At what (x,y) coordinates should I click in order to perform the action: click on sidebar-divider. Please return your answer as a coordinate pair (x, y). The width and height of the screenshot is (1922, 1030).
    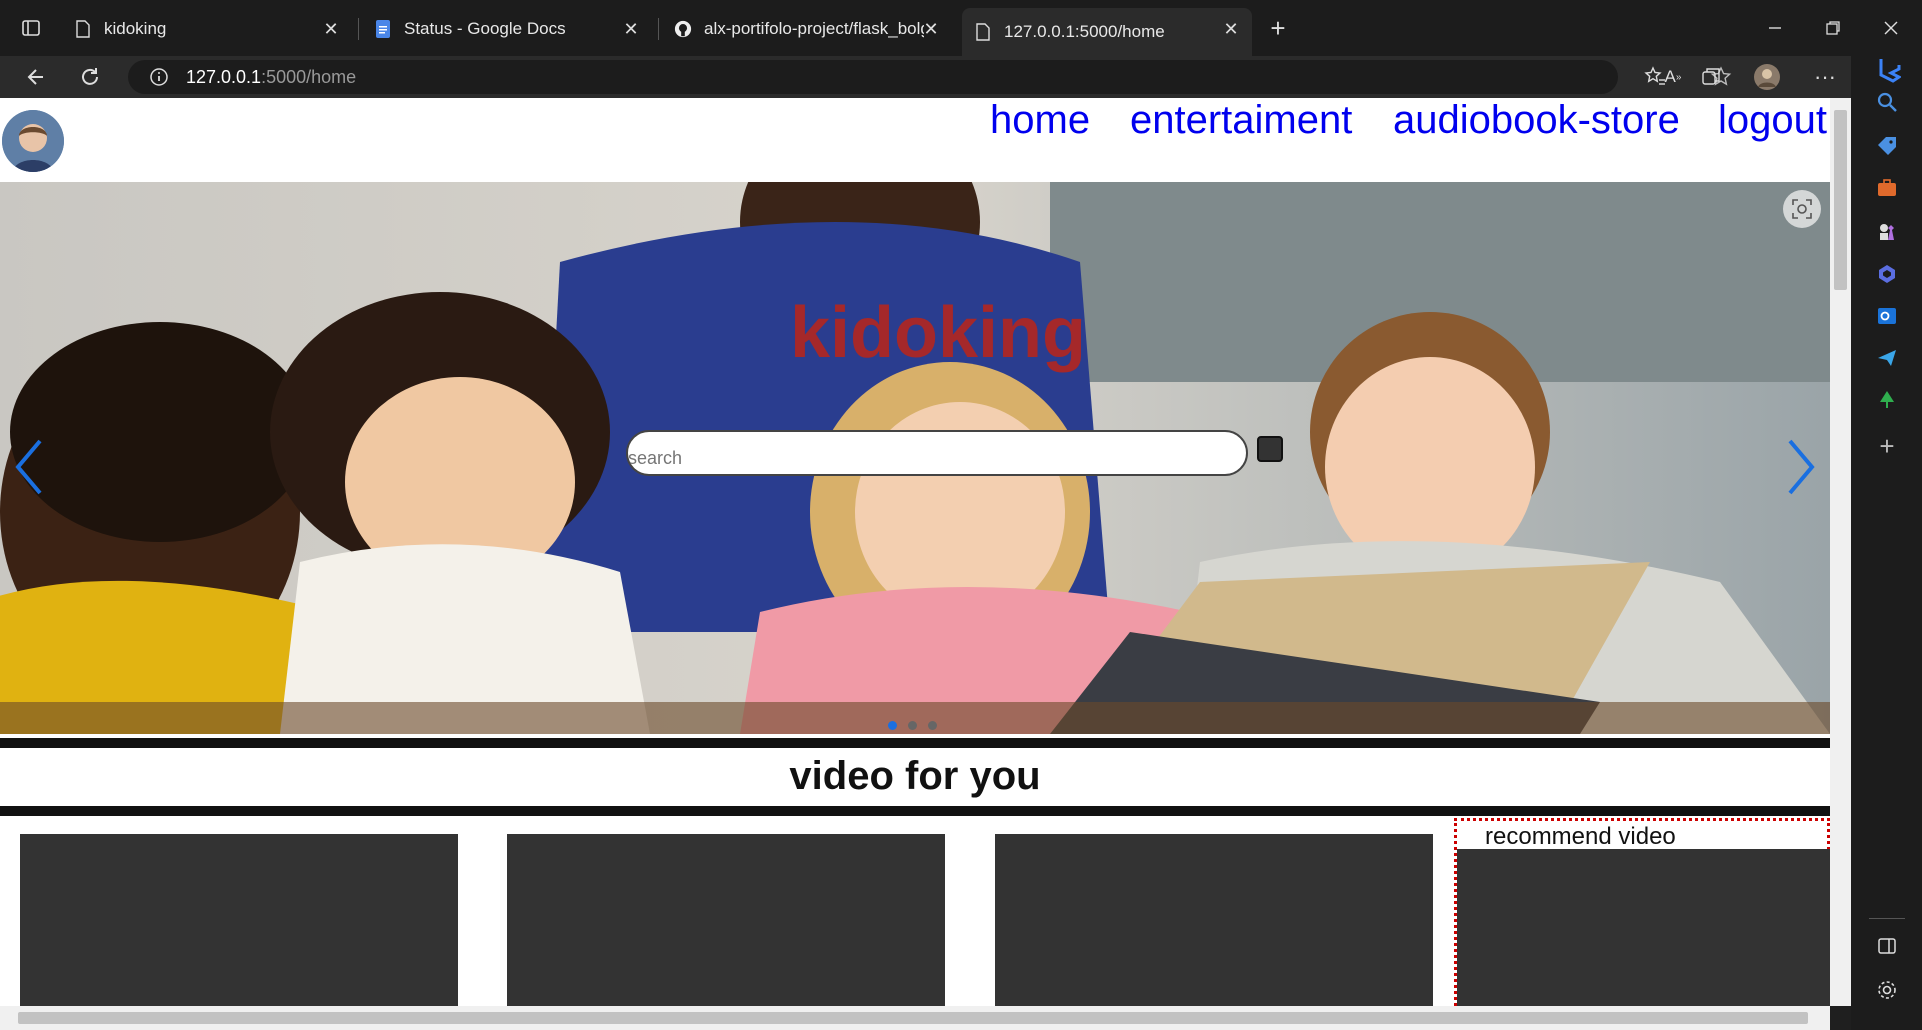
    Looking at the image, I should click on (1887, 918).